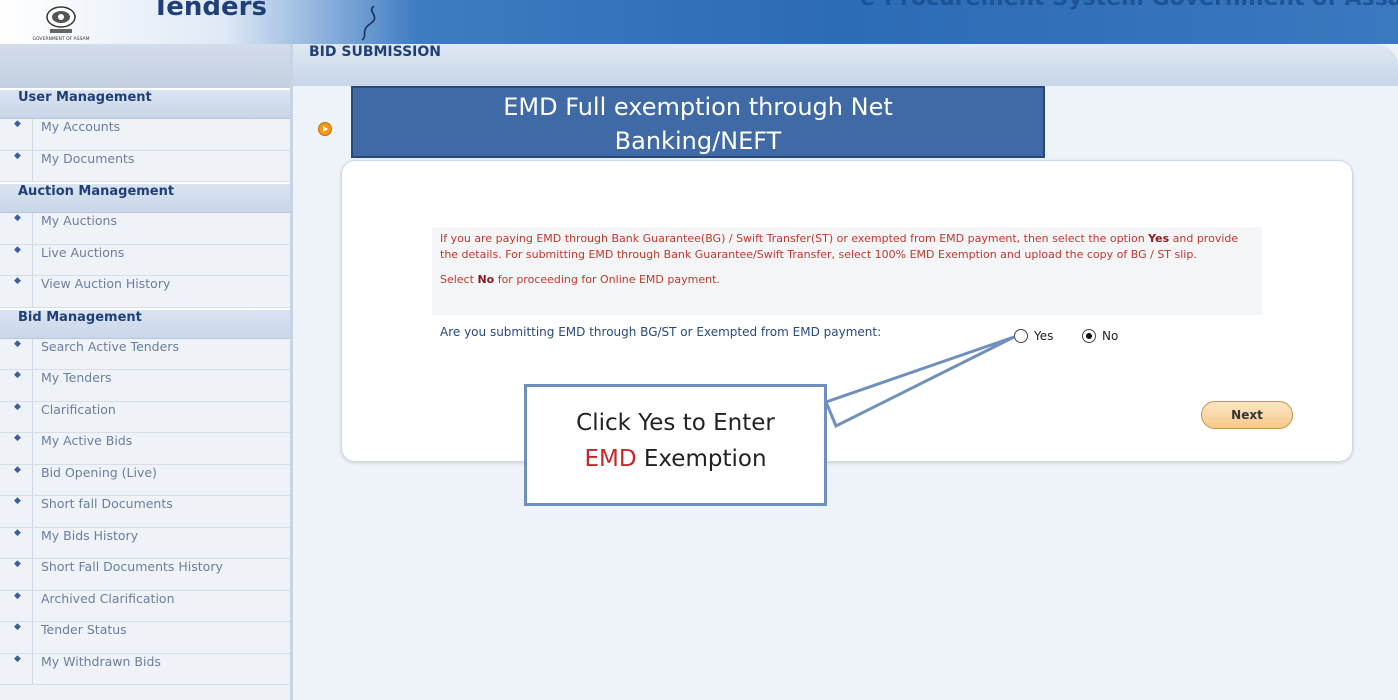 This screenshot has width=1398, height=700. What do you see at coordinates (919, 382) in the screenshot?
I see `callout-pointer` at bounding box center [919, 382].